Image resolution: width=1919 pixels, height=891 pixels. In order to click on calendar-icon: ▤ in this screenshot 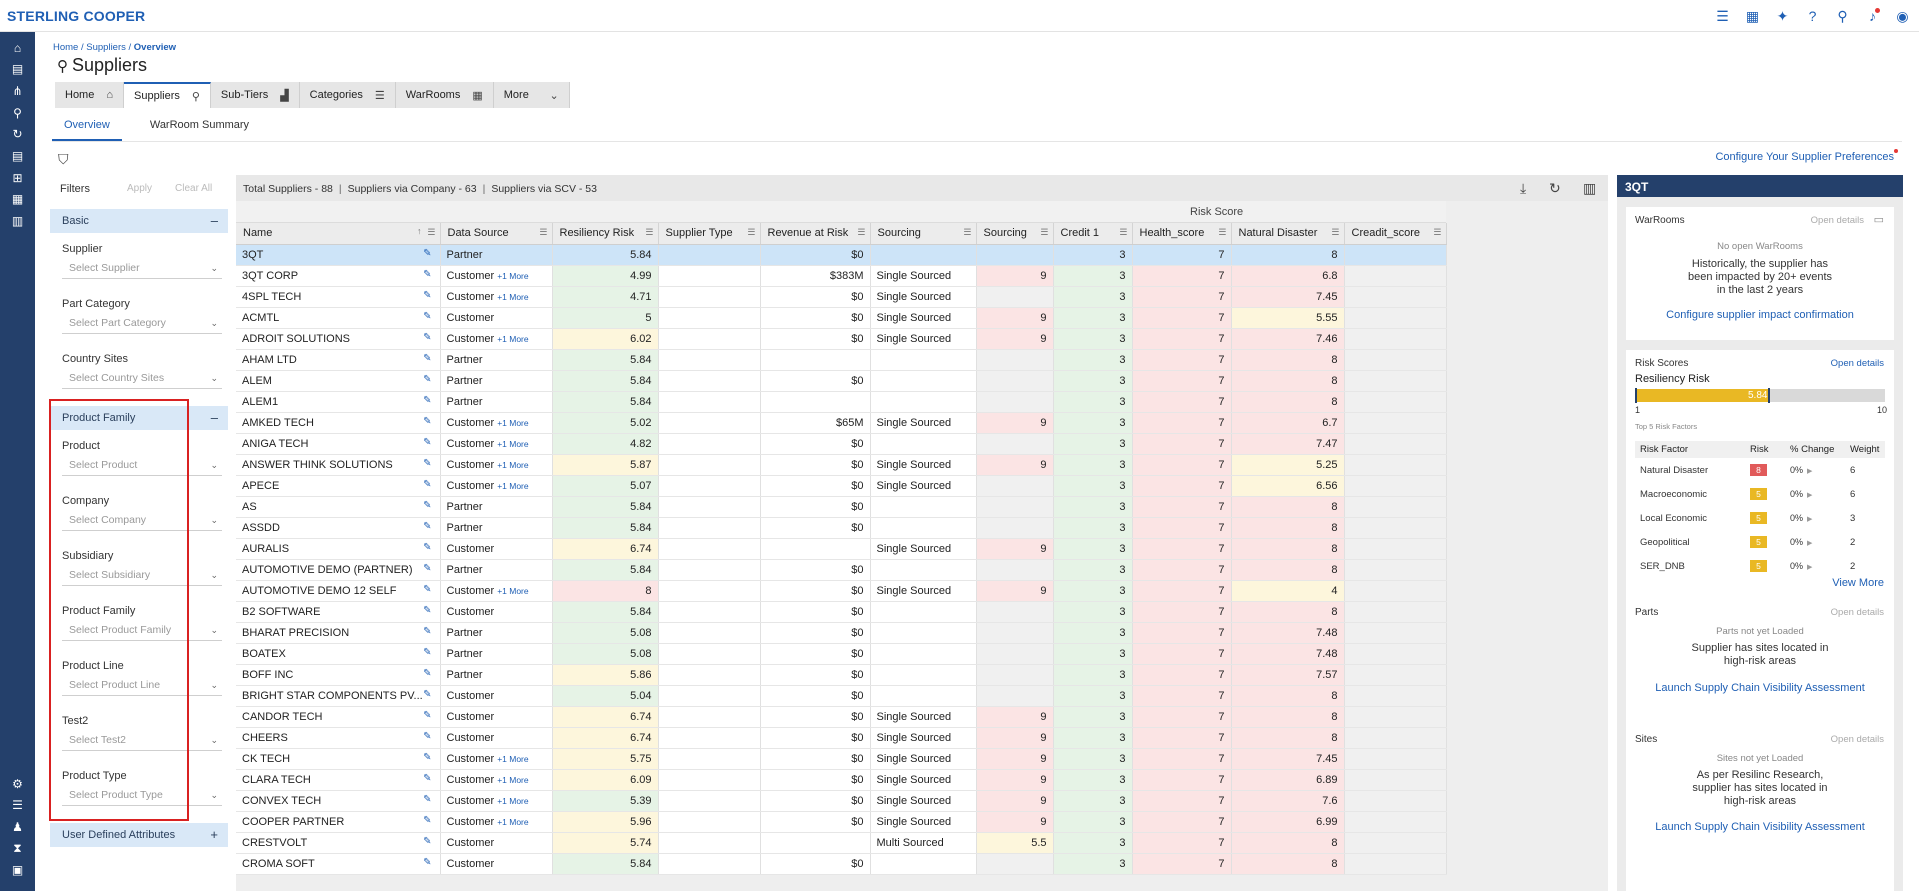, I will do `click(17, 69)`.